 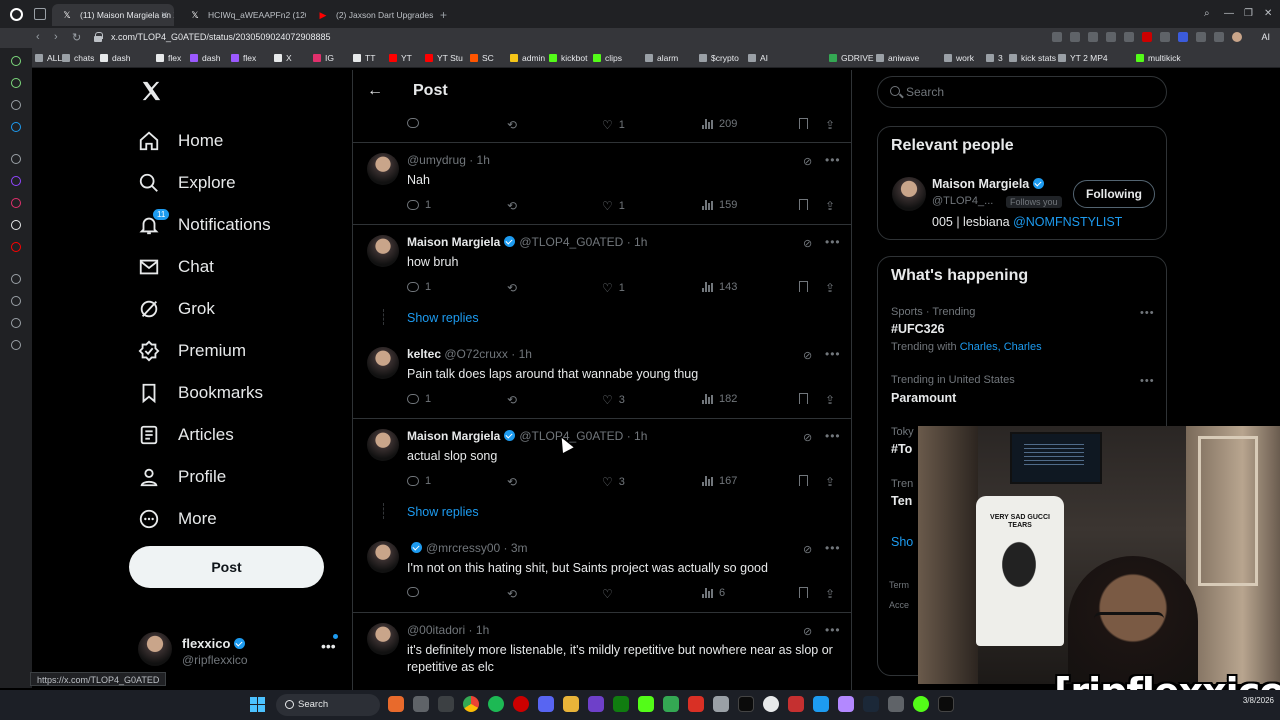 I want to click on chatgpt-icon, so click(x=771, y=704).